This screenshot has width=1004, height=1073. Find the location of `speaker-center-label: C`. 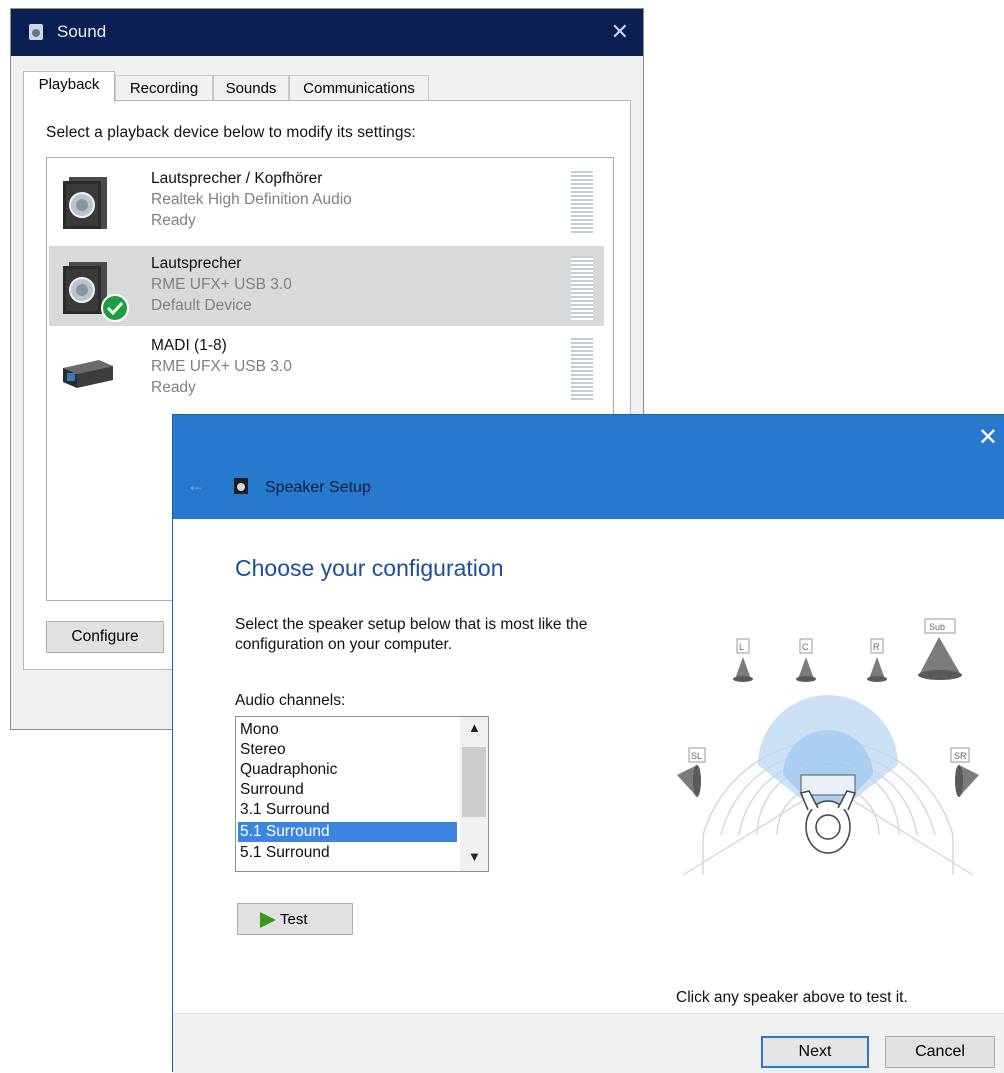

speaker-center-label: C is located at coordinates (805, 647).